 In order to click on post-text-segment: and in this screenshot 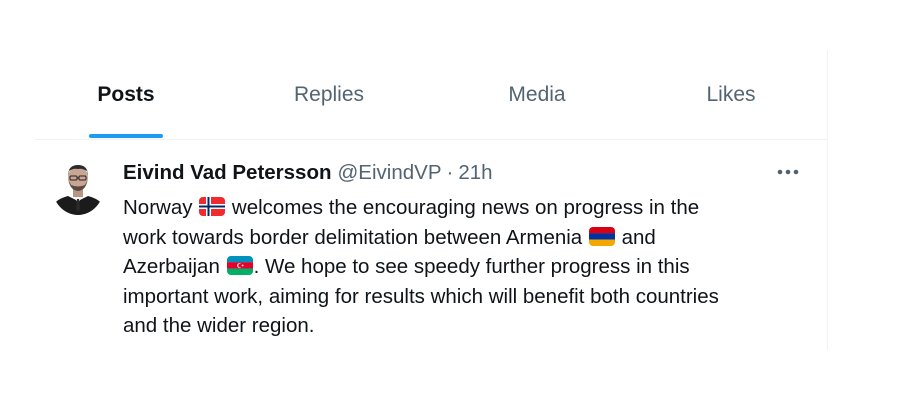, I will do `click(638, 237)`.